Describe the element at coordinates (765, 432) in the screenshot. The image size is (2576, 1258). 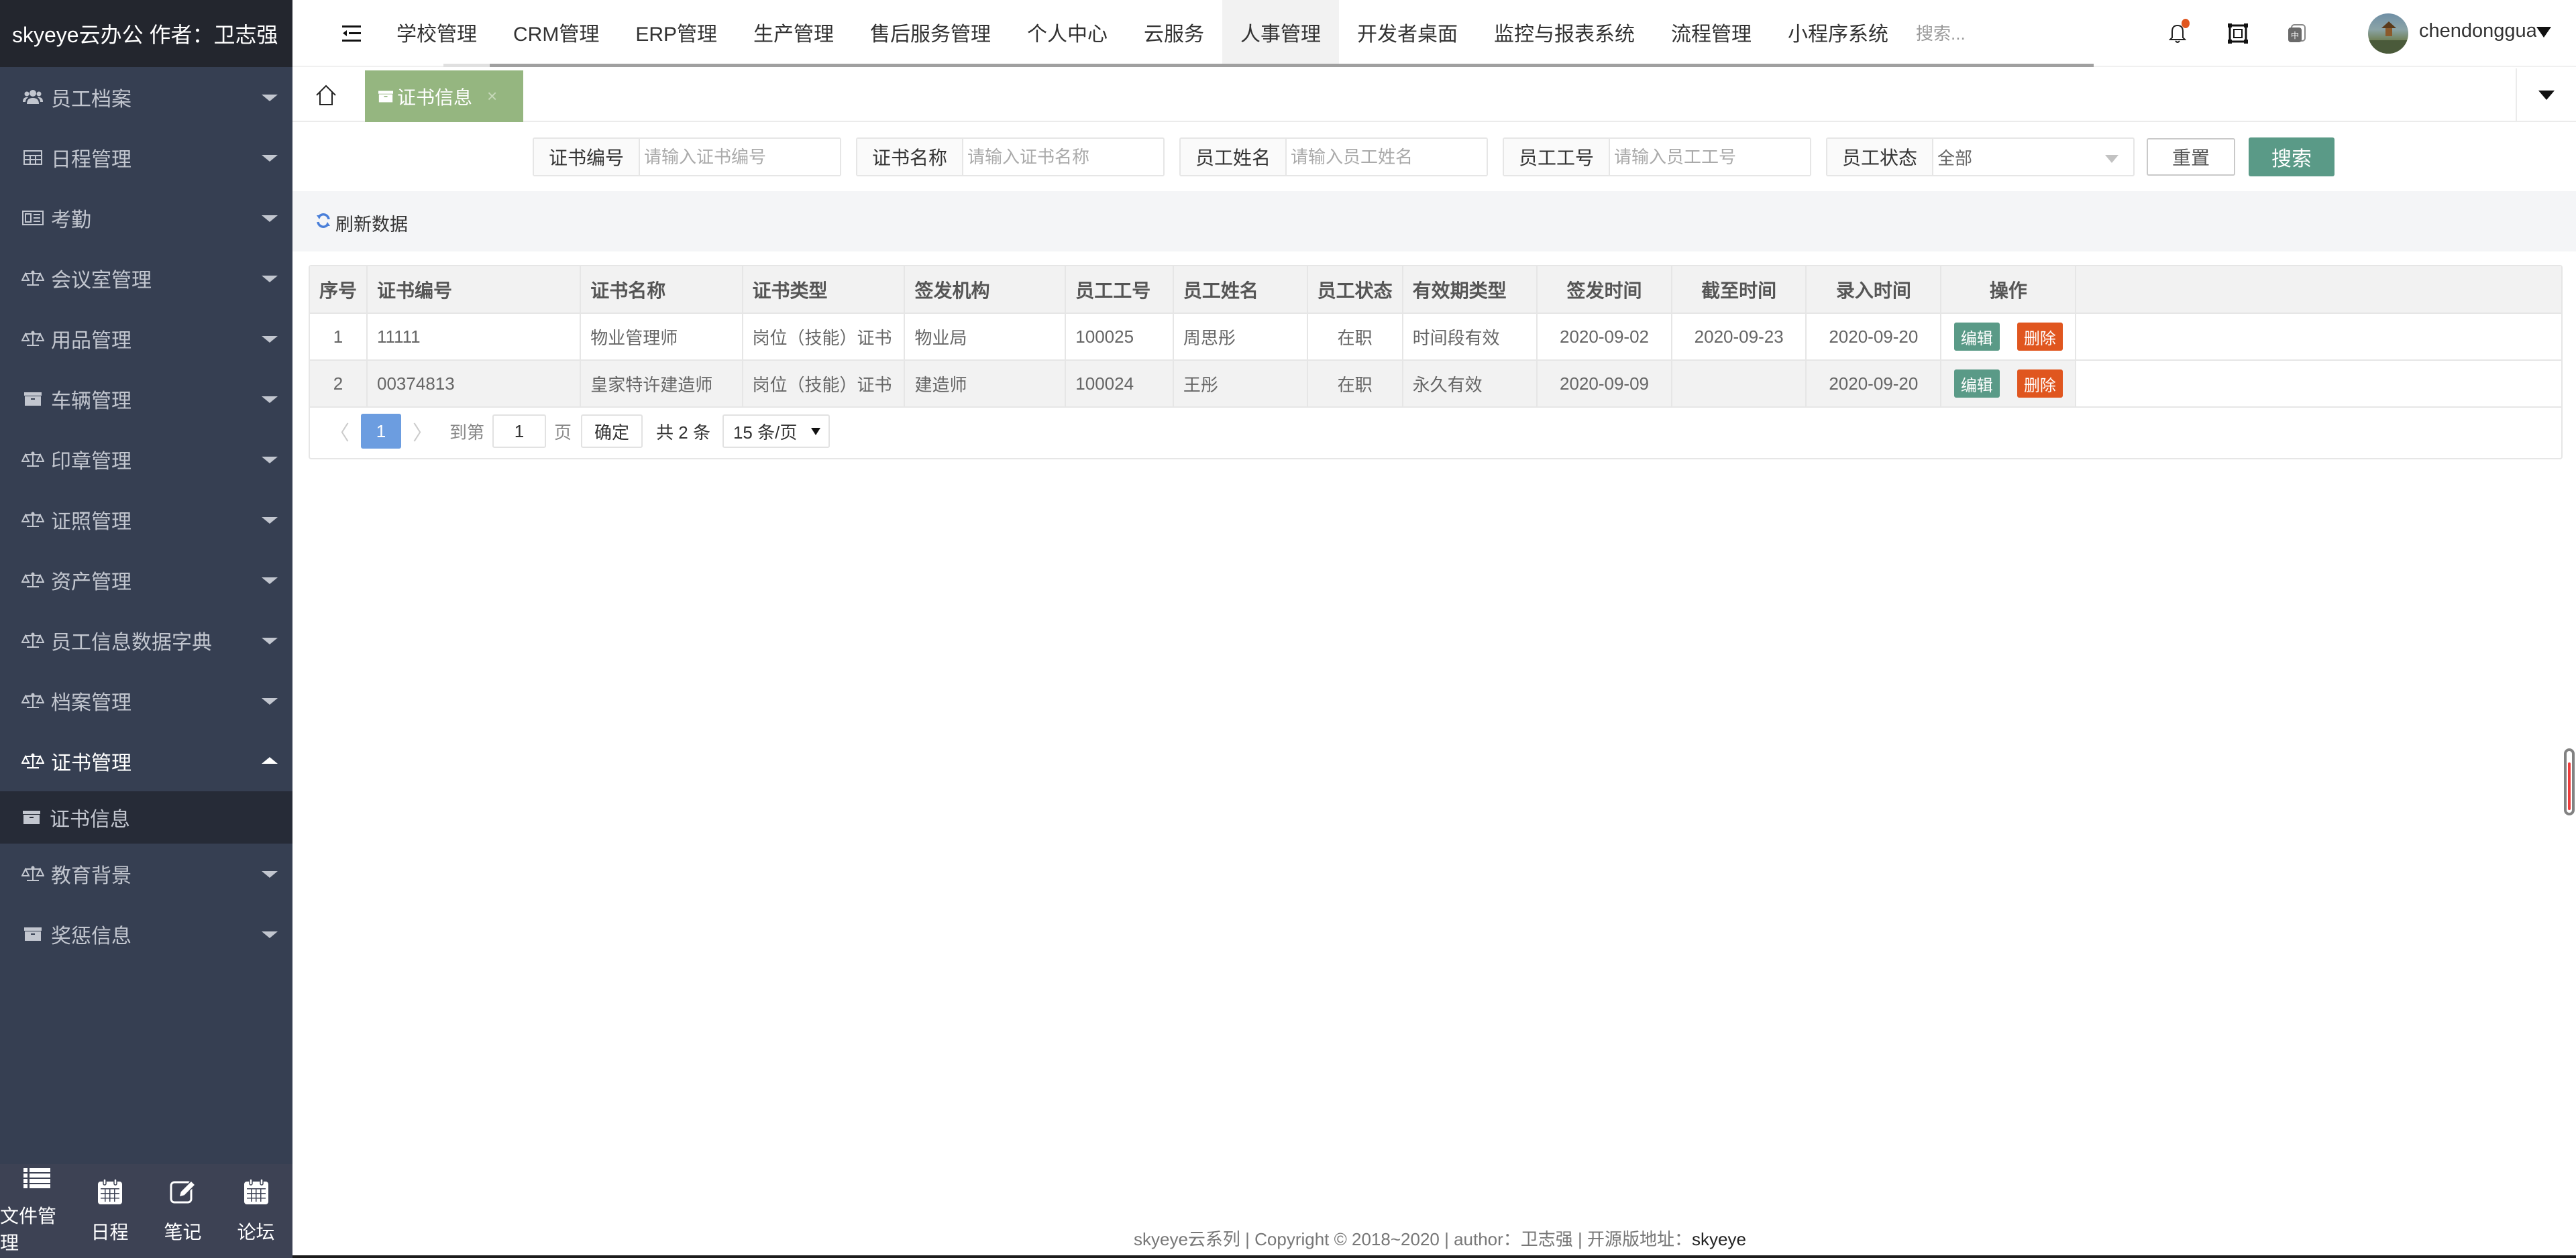
I see `page-size-value: 15 条/页` at that location.